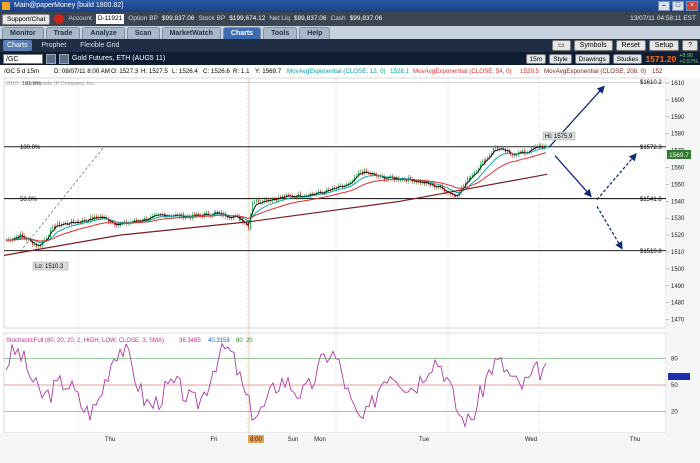 This screenshot has width=700, height=463. Describe the element at coordinates (678, 321) in the screenshot. I see `price-tick-label: 1470` at that location.